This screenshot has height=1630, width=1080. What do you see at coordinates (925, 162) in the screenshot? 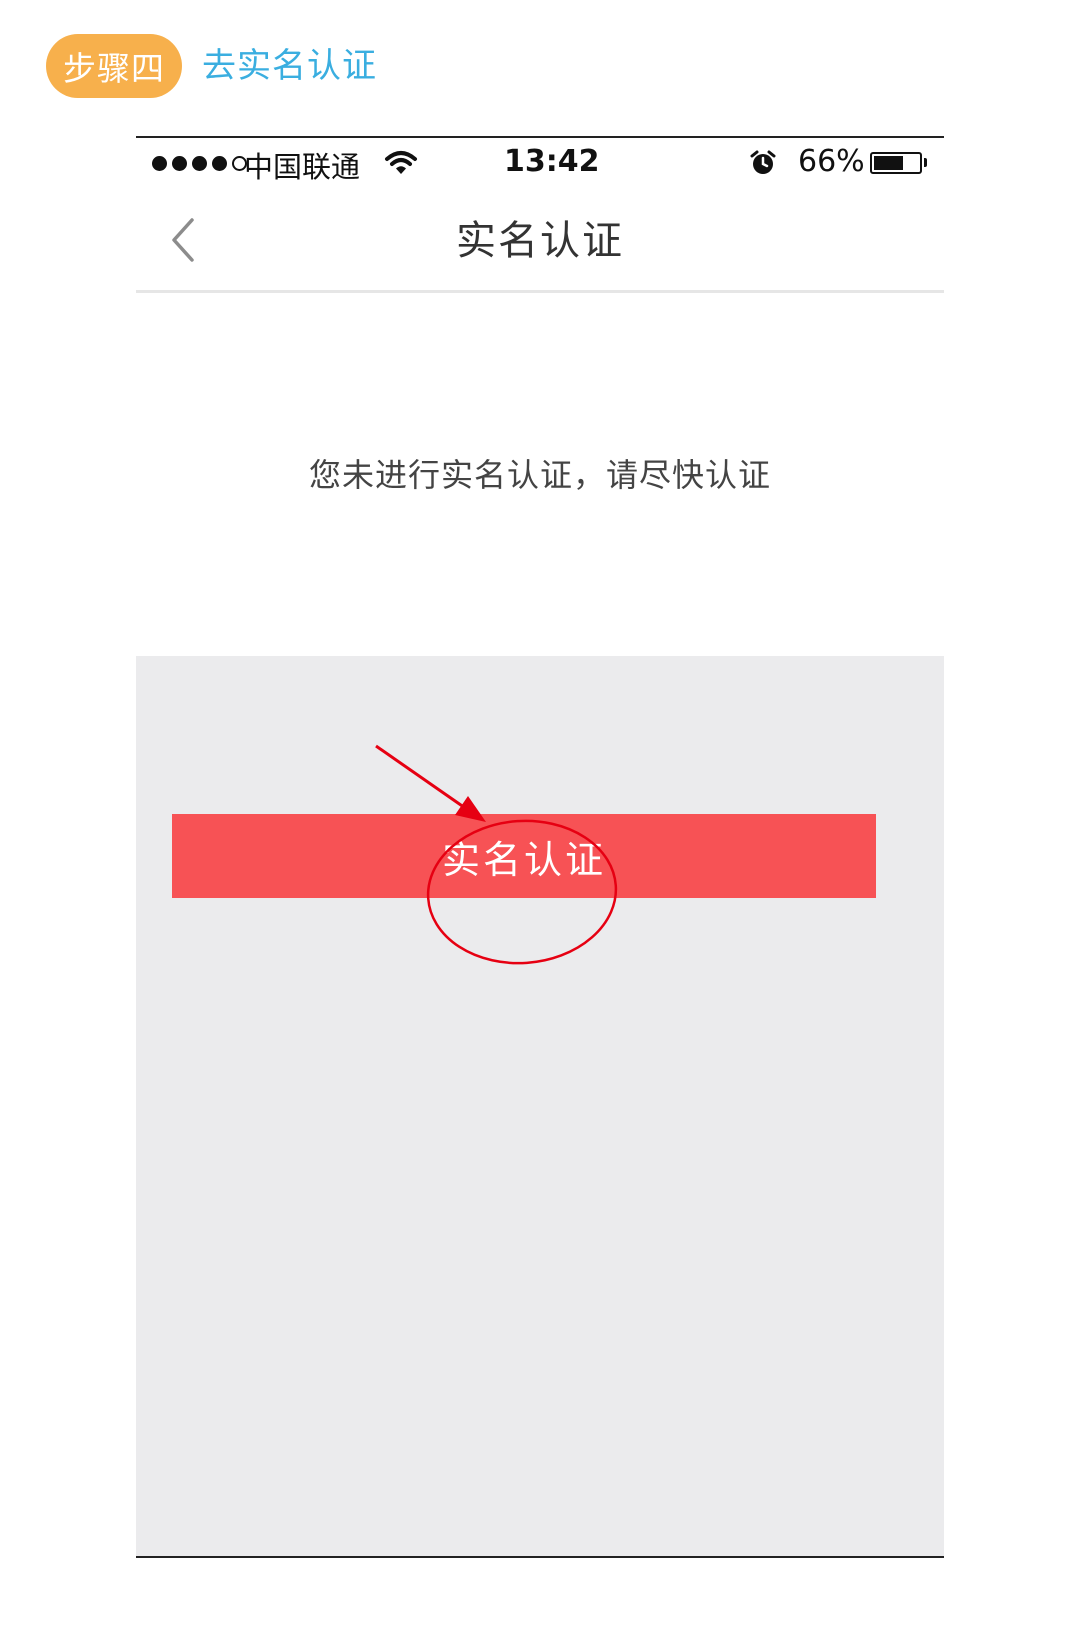
I see `battery-tip` at bounding box center [925, 162].